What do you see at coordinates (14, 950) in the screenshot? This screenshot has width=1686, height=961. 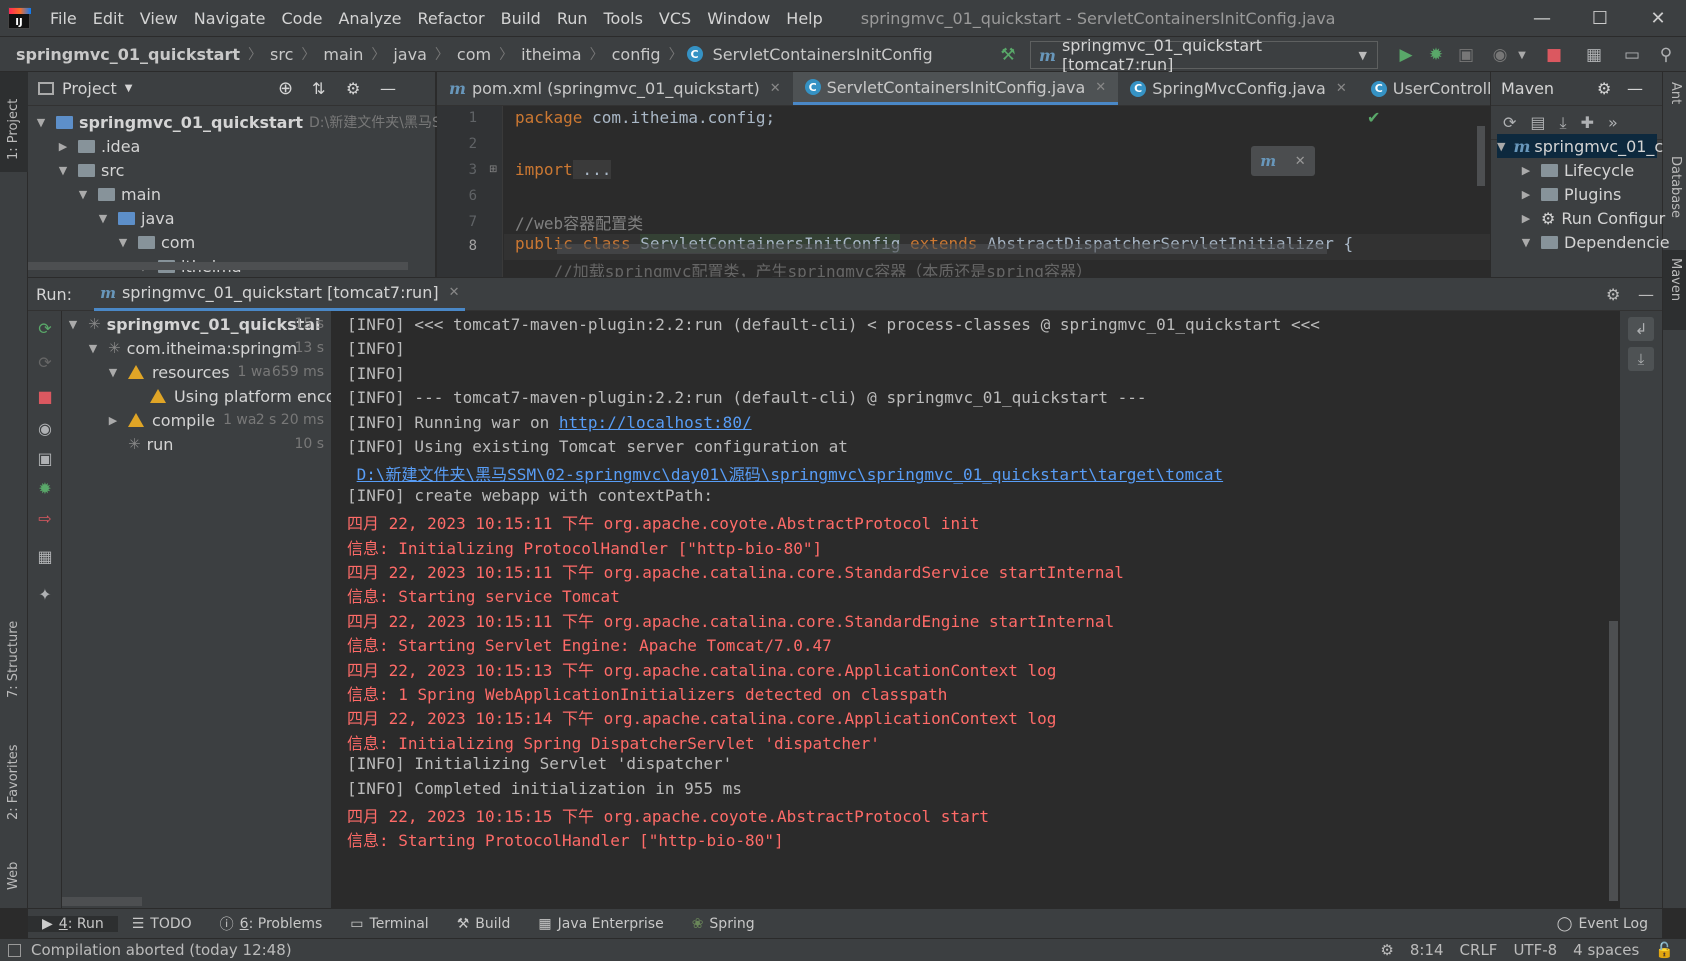 I see `toggle-tool-windows-icon` at bounding box center [14, 950].